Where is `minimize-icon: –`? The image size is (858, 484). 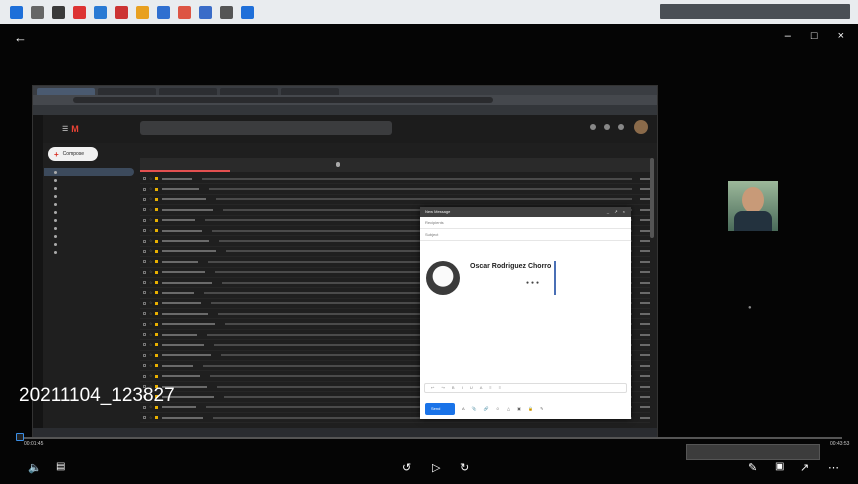
minimize-icon: – is located at coordinates (788, 36).